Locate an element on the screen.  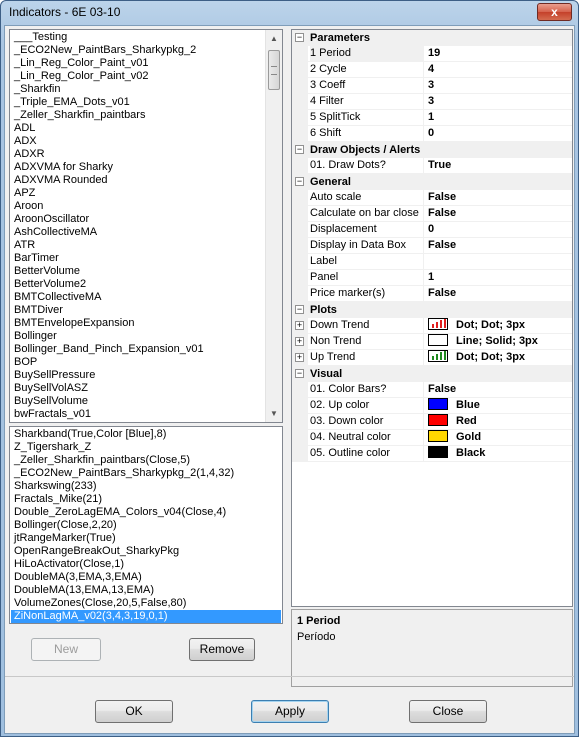
property-row: Calculate on bar close False is located at coordinates (432, 214).